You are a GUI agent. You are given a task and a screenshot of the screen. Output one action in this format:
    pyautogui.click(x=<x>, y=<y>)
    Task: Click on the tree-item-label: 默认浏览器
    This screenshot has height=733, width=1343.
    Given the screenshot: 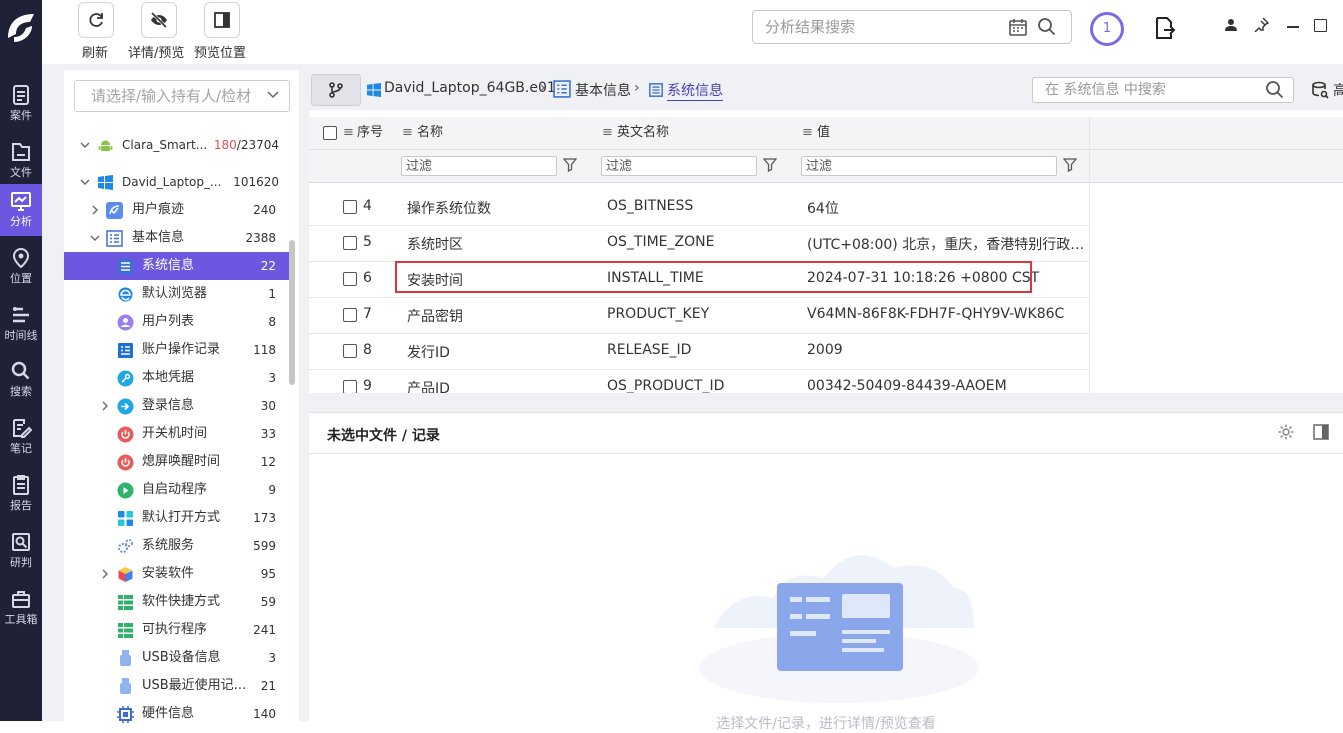 What is the action you would take?
    pyautogui.click(x=175, y=293)
    